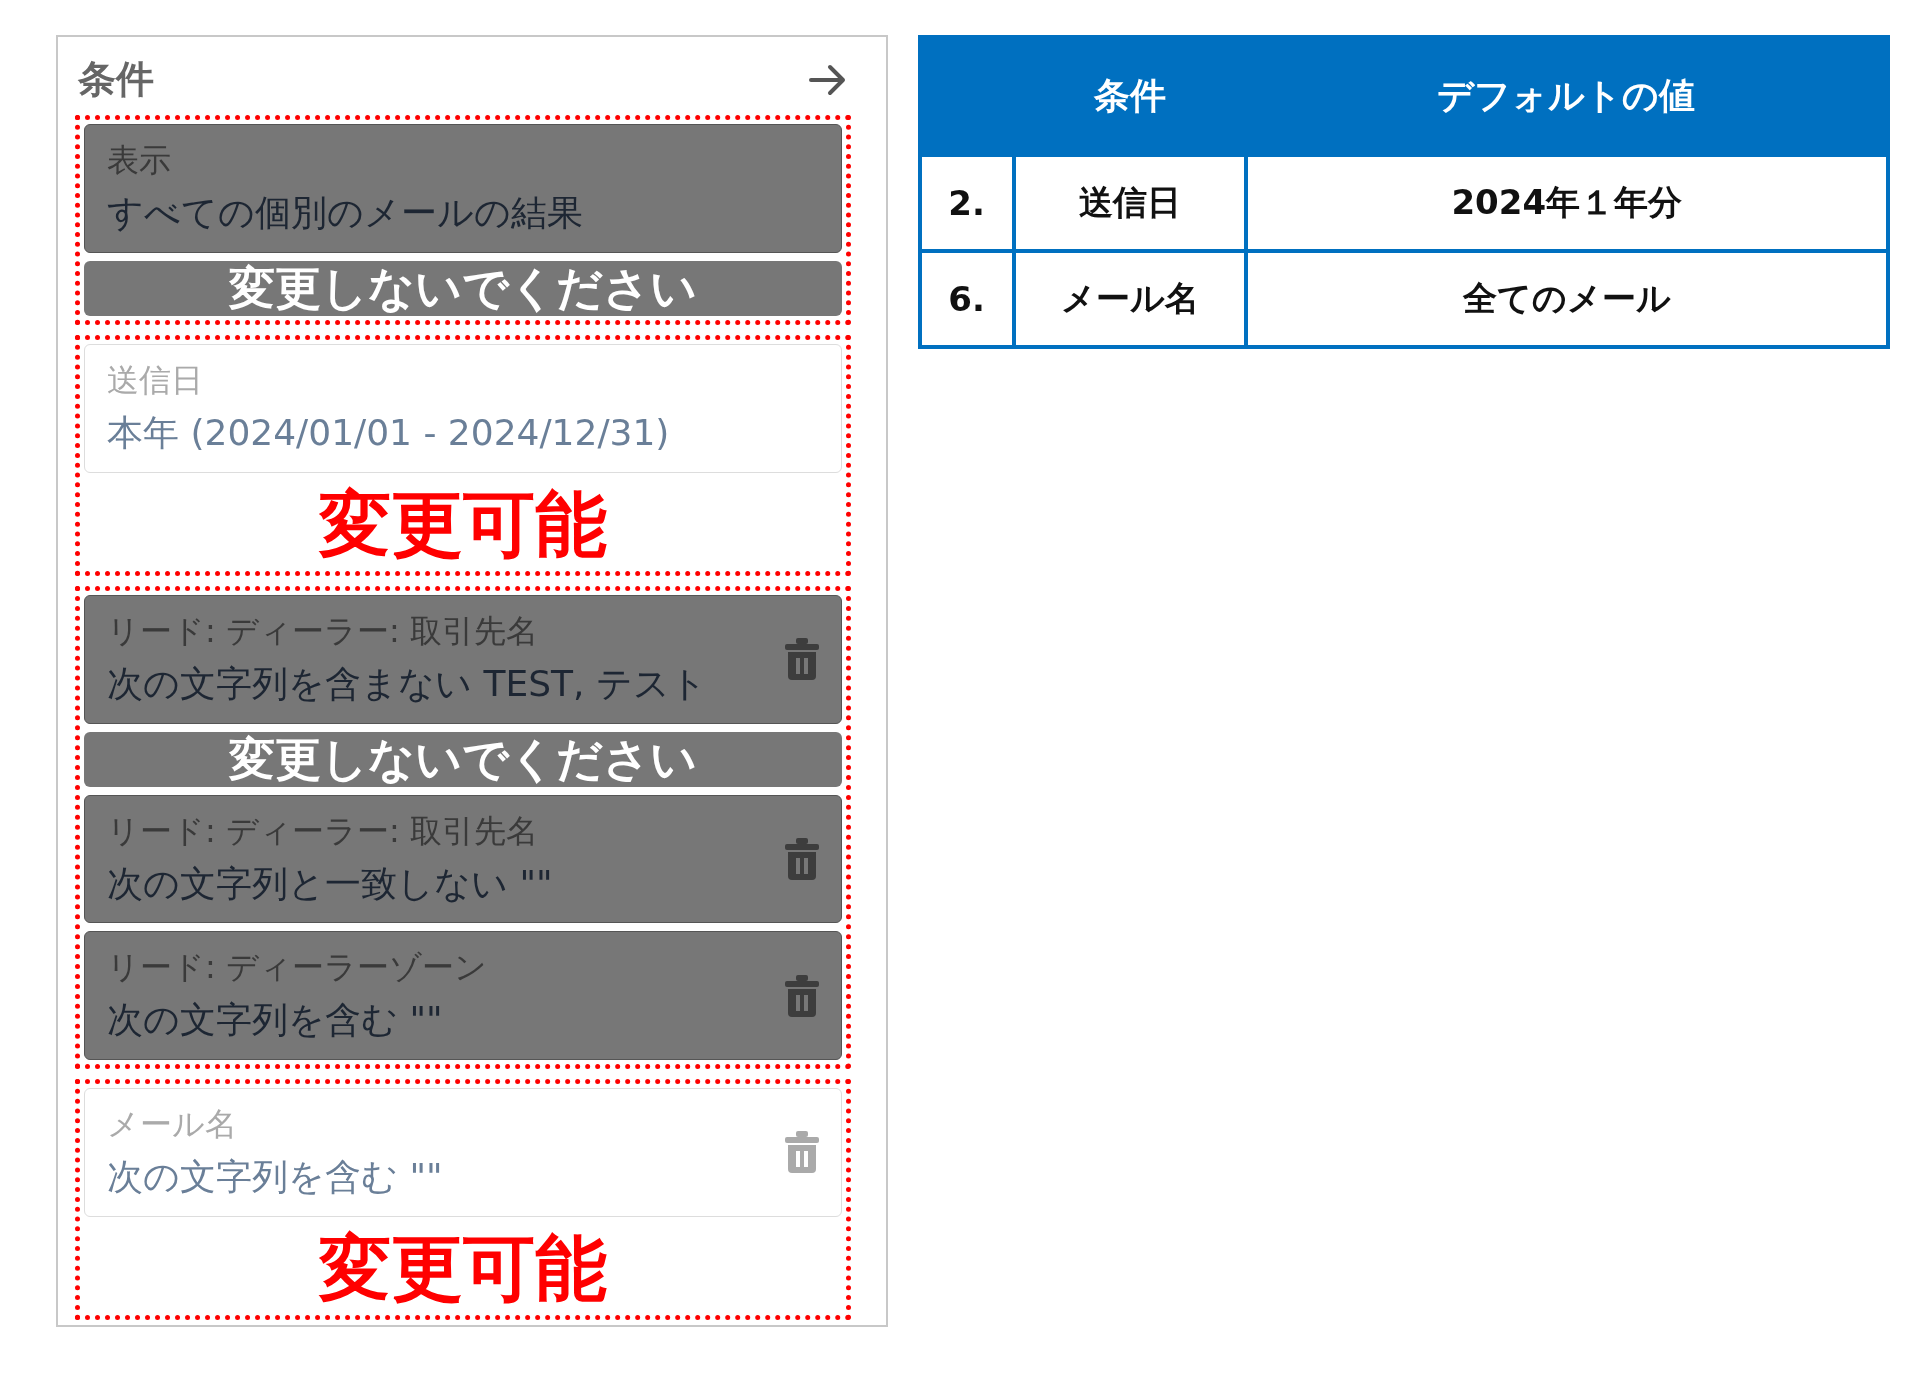 This screenshot has width=1920, height=1378. Describe the element at coordinates (1129, 96) in the screenshot. I see `column-header: 条件` at that location.